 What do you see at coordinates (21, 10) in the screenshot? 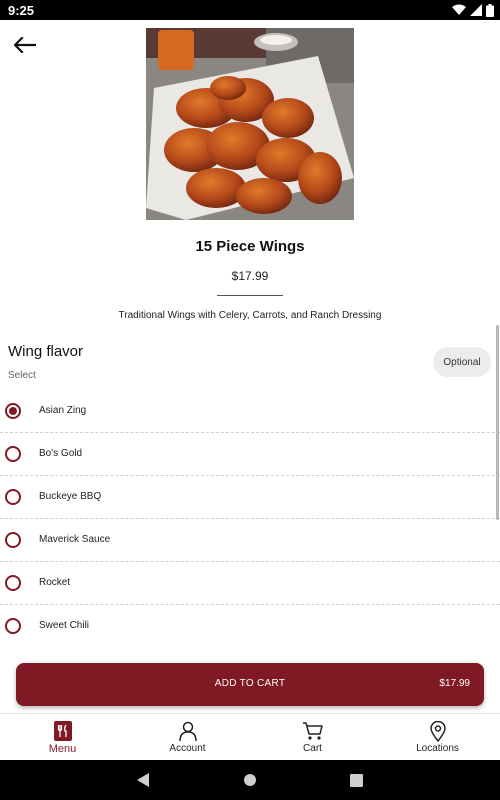
I see `status-time: 9:25` at bounding box center [21, 10].